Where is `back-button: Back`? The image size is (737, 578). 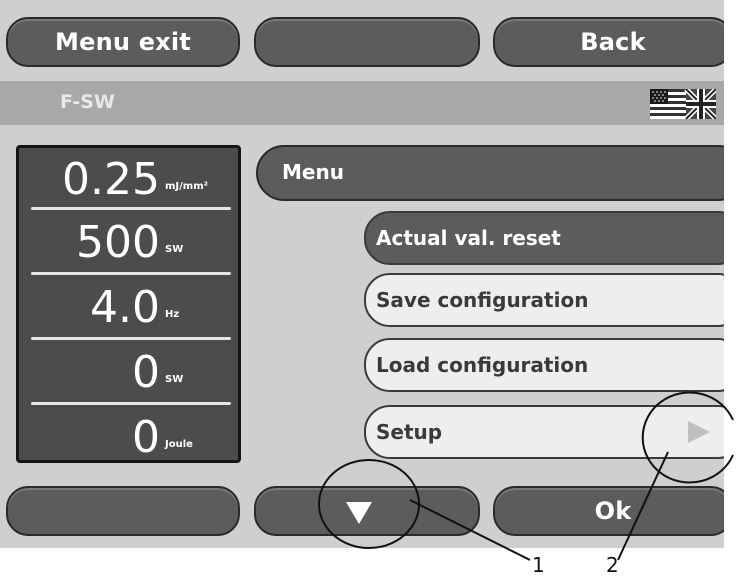 back-button: Back is located at coordinates (608, 42).